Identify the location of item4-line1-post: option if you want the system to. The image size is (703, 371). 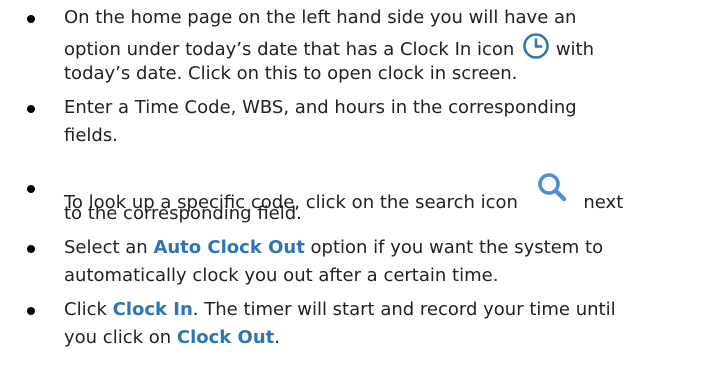
(457, 247).